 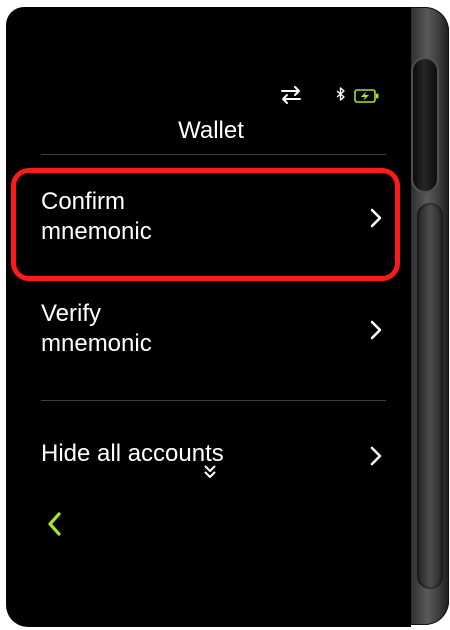 I want to click on menu-item-verify-mnemonic: Verify mnemonic, so click(x=213, y=330).